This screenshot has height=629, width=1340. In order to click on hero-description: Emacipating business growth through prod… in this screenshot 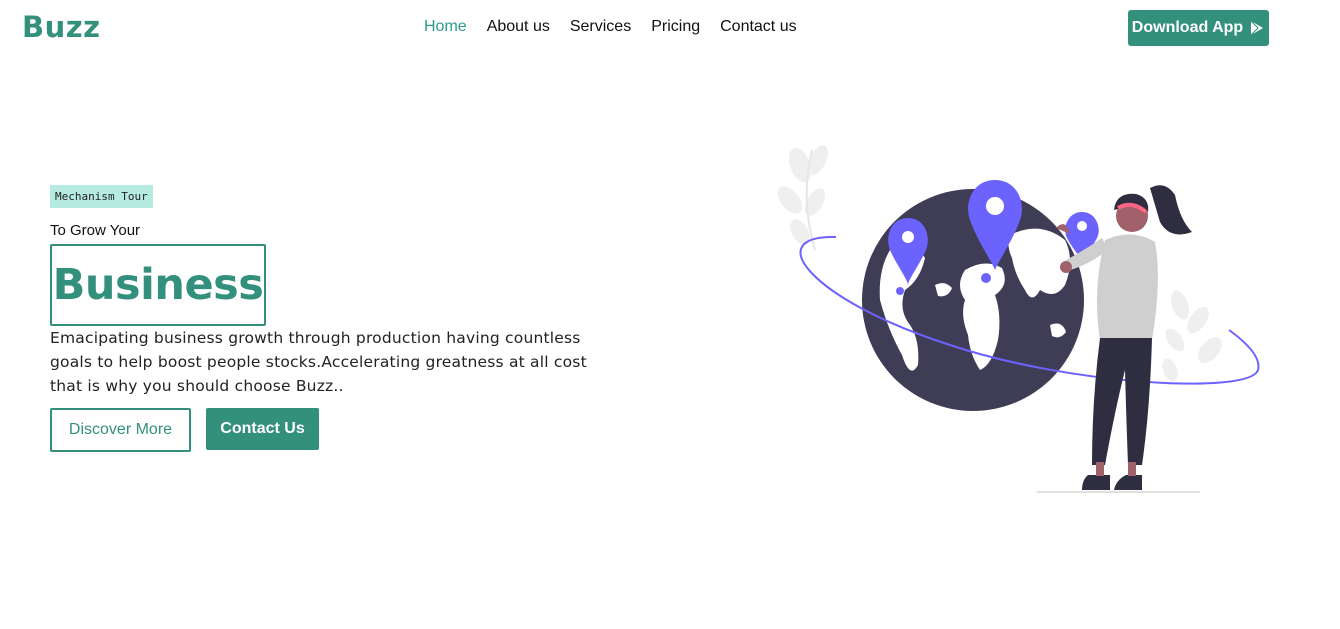, I will do `click(318, 362)`.